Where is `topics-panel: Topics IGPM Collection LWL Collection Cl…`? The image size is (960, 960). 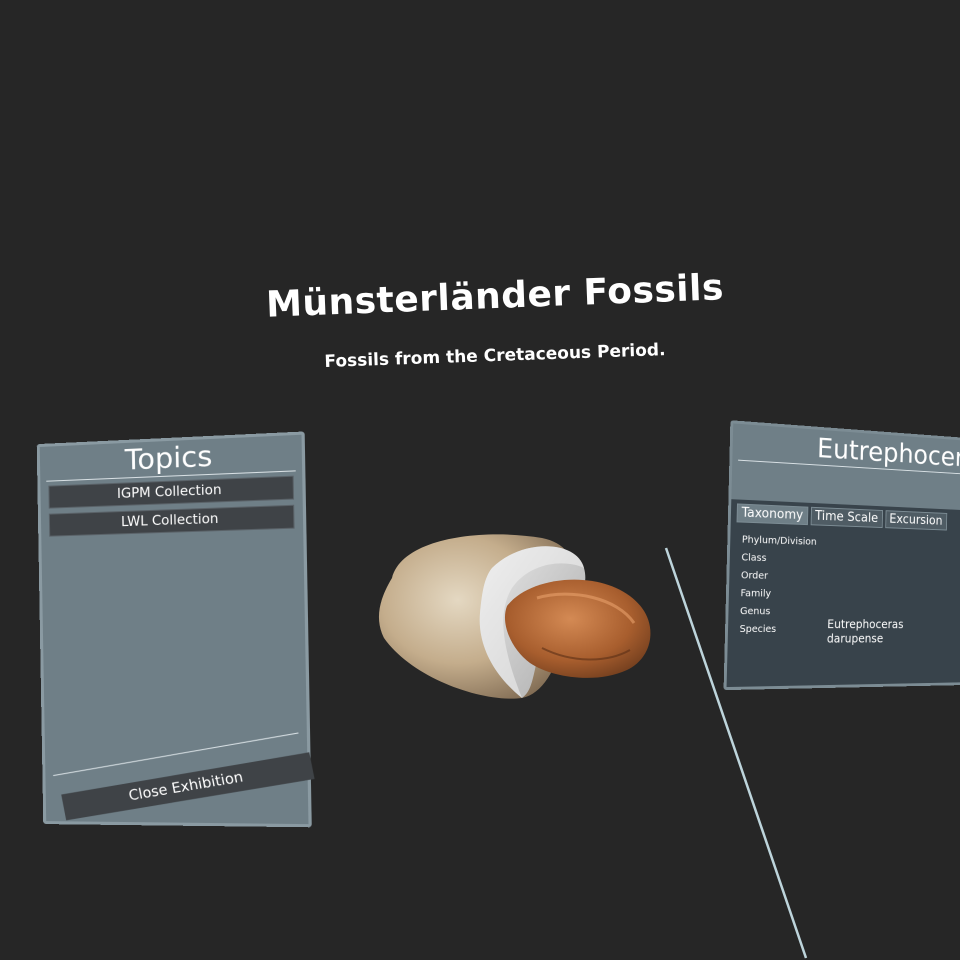 topics-panel: Topics IGPM Collection LWL Collection Cl… is located at coordinates (174, 629).